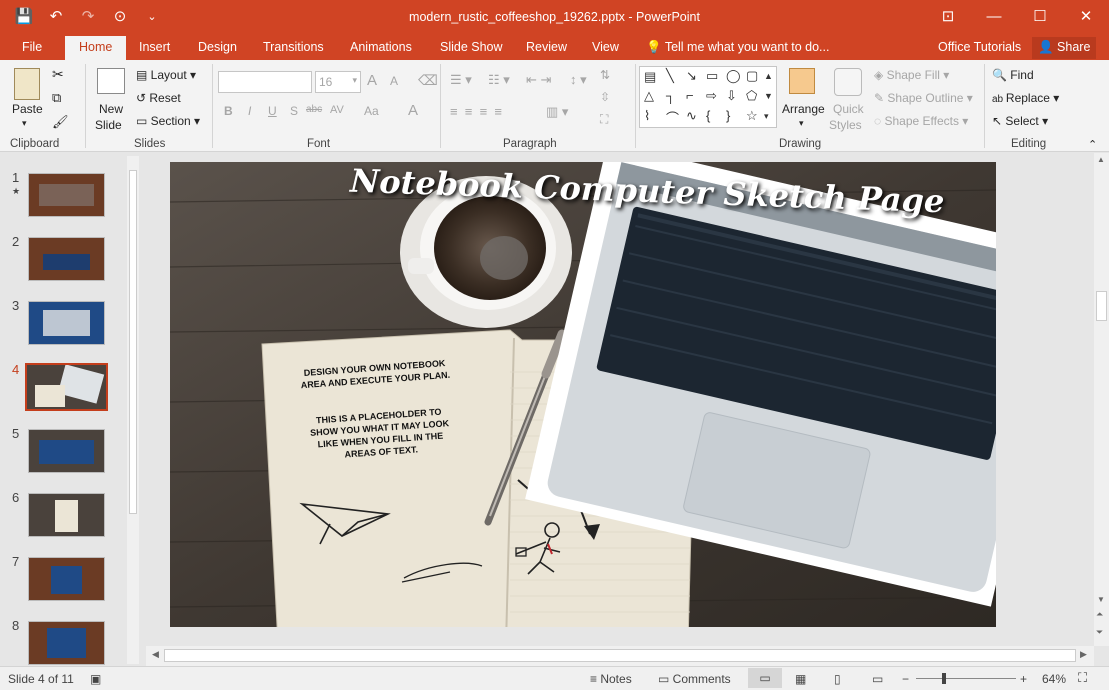 This screenshot has width=1109, height=690. What do you see at coordinates (166, 75) in the screenshot?
I see `layout-button: ▤ Layout ▾` at bounding box center [166, 75].